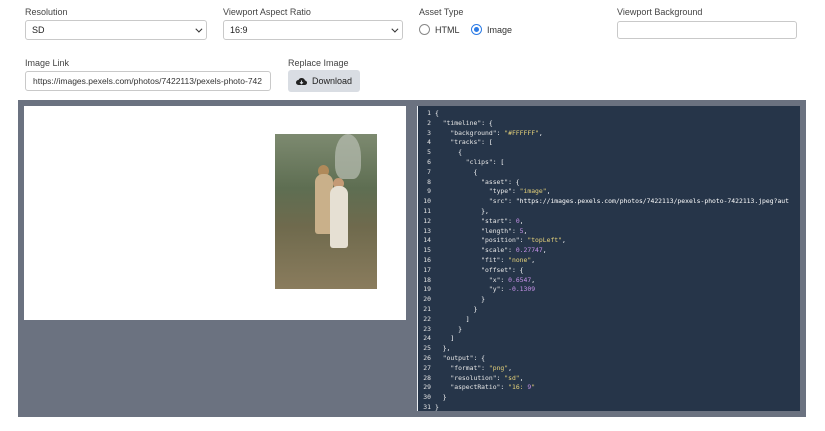 The width and height of the screenshot is (825, 431). What do you see at coordinates (427, 387) in the screenshot?
I see `line-number: 29` at bounding box center [427, 387].